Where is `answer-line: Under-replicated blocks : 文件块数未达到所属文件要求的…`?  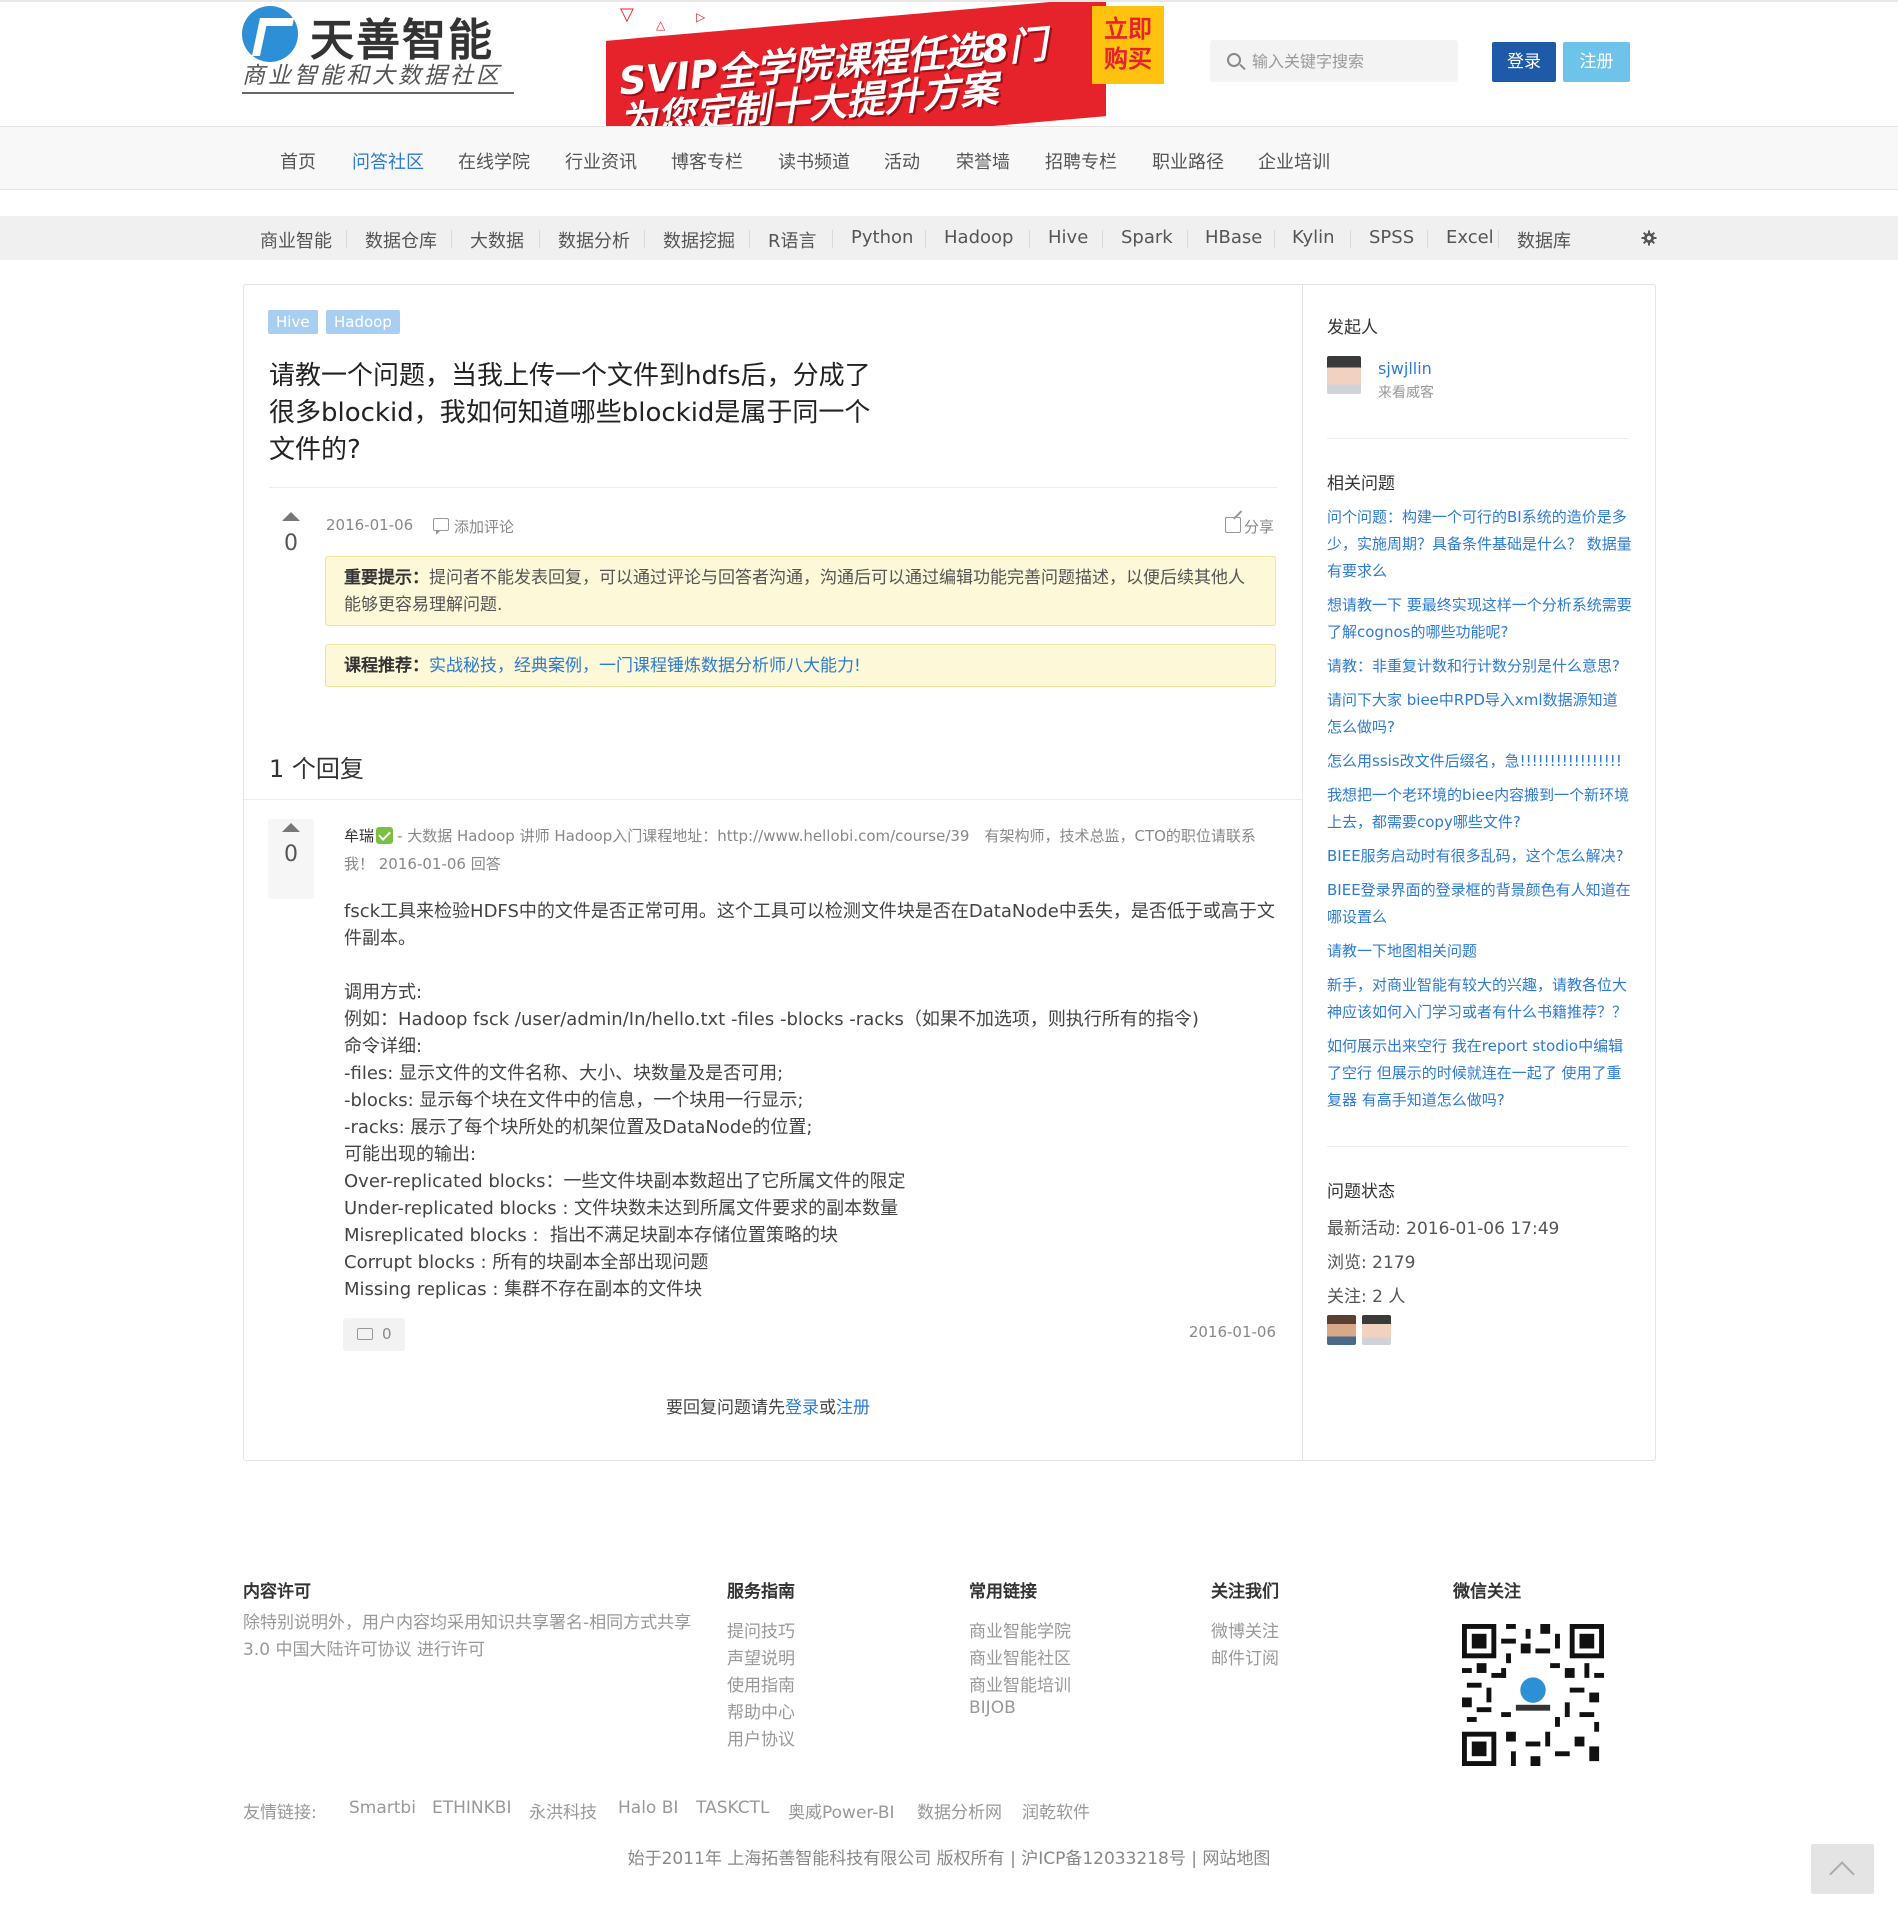 answer-line: Under-replicated blocks : 文件块数未达到所属文件要求的… is located at coordinates (621, 1208).